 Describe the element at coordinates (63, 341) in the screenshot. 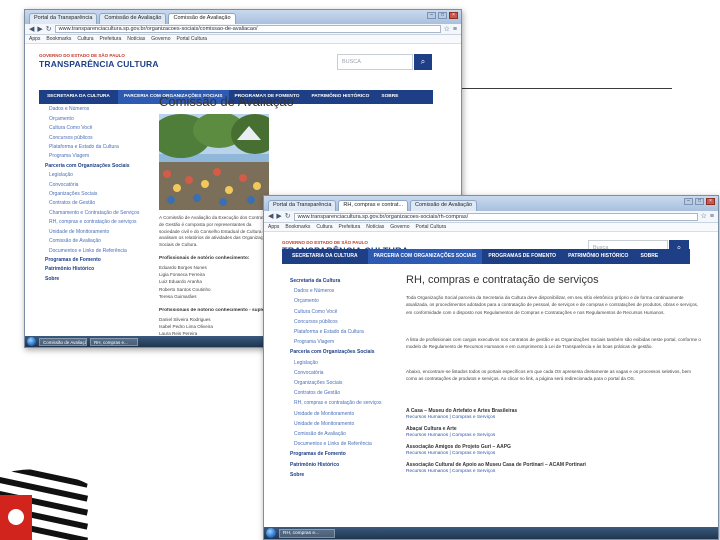

I see `taskbar-button: Comissão de Avaliação` at that location.